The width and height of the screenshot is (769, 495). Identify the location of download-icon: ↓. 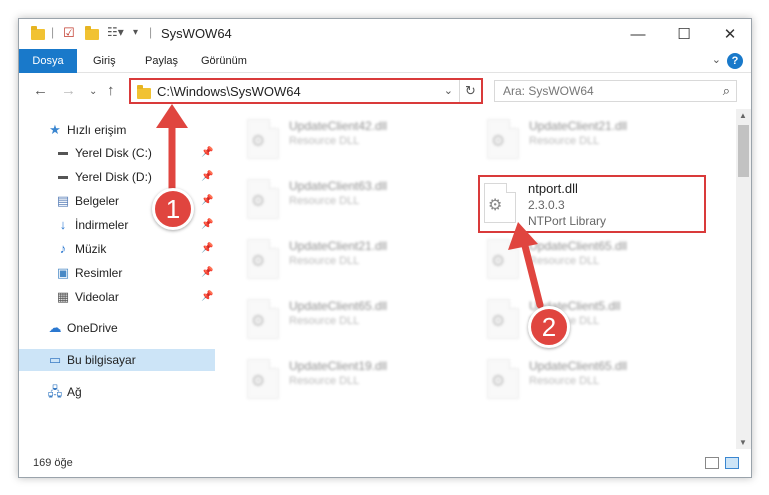
(63, 224).